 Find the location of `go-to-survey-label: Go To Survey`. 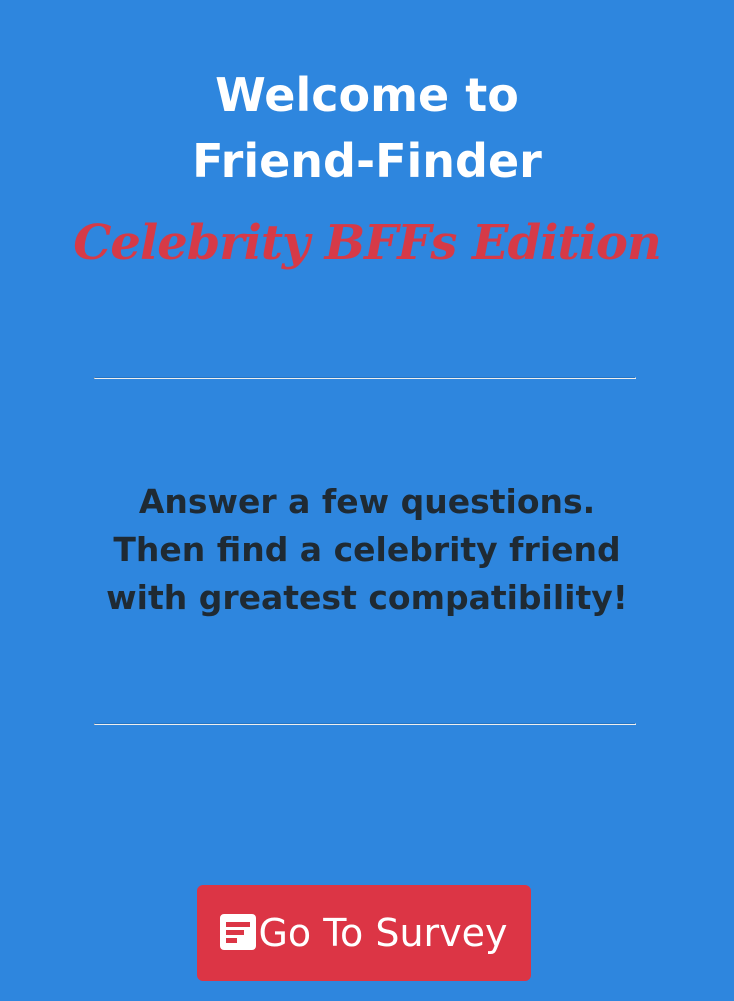

go-to-survey-label: Go To Survey is located at coordinates (383, 933).